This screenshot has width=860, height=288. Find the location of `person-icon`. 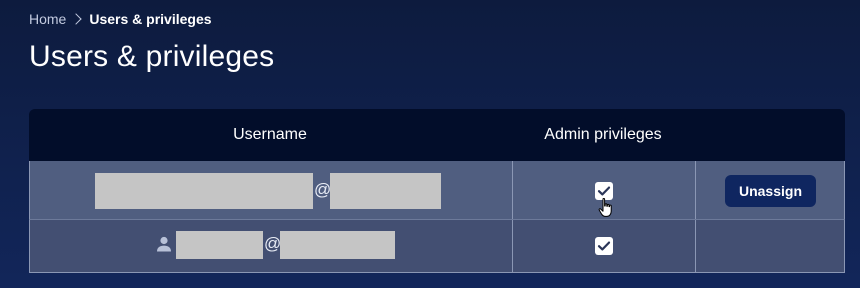

person-icon is located at coordinates (164, 244).